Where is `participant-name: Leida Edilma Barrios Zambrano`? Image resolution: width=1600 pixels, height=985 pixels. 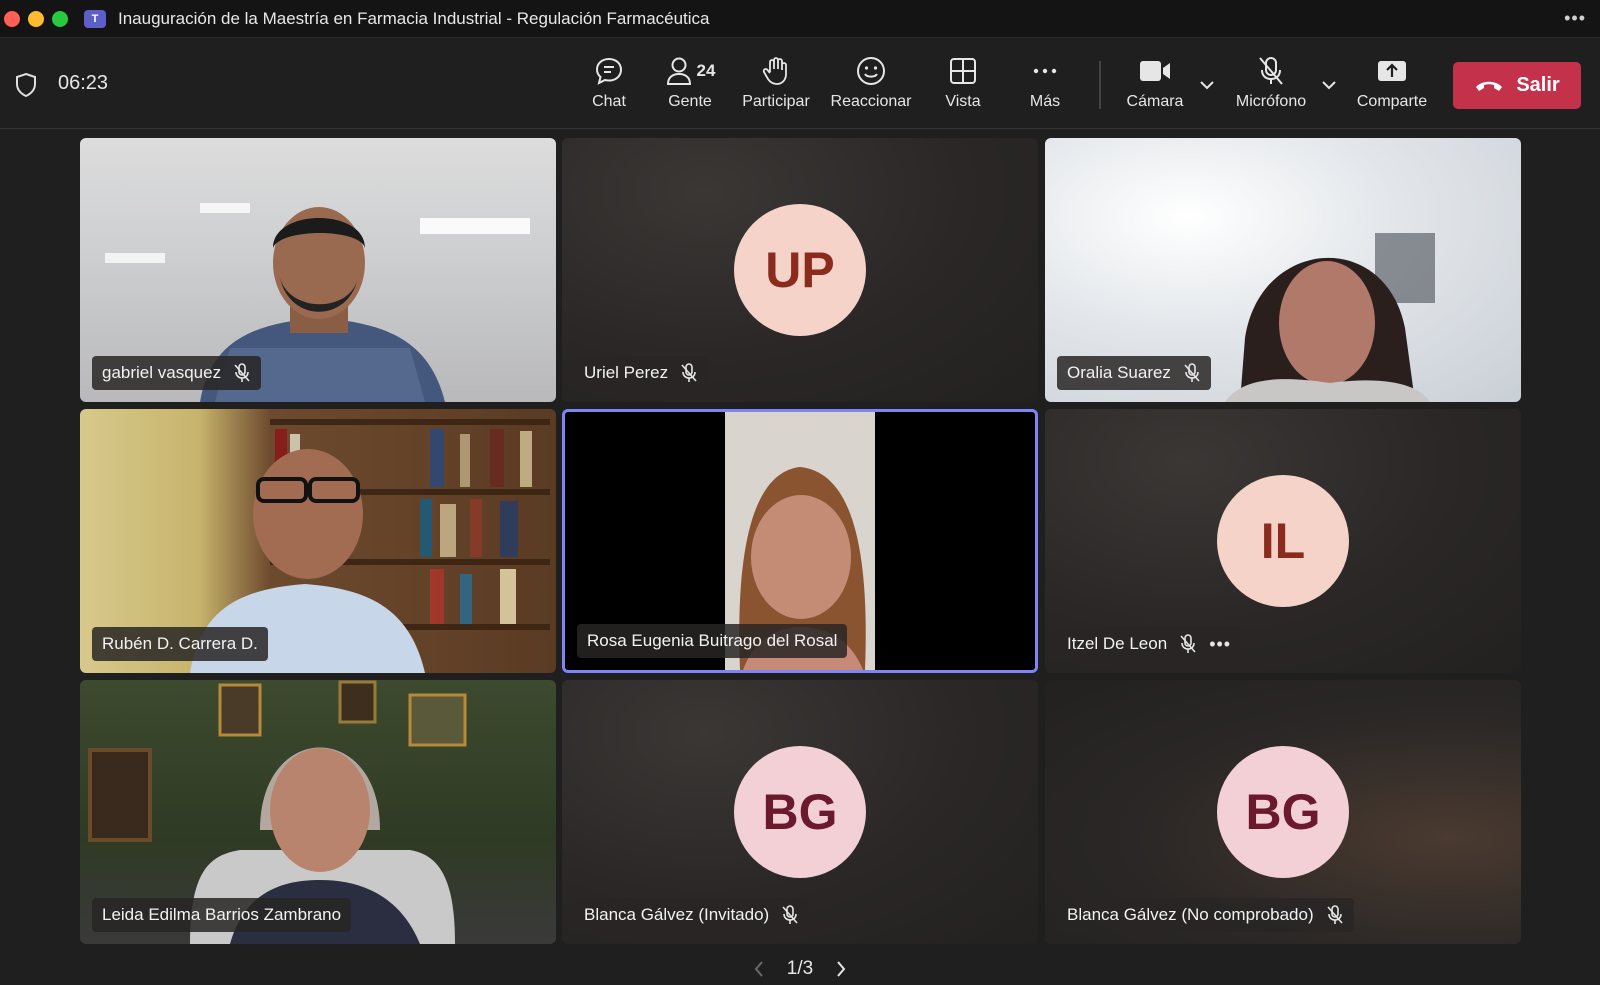 participant-name: Leida Edilma Barrios Zambrano is located at coordinates (222, 914).